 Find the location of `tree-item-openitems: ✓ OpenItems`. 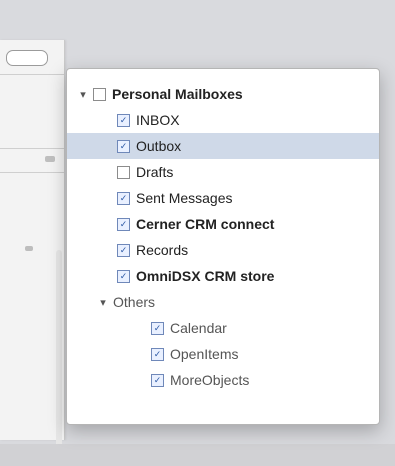

tree-item-openitems: ✓ OpenItems is located at coordinates (223, 354).